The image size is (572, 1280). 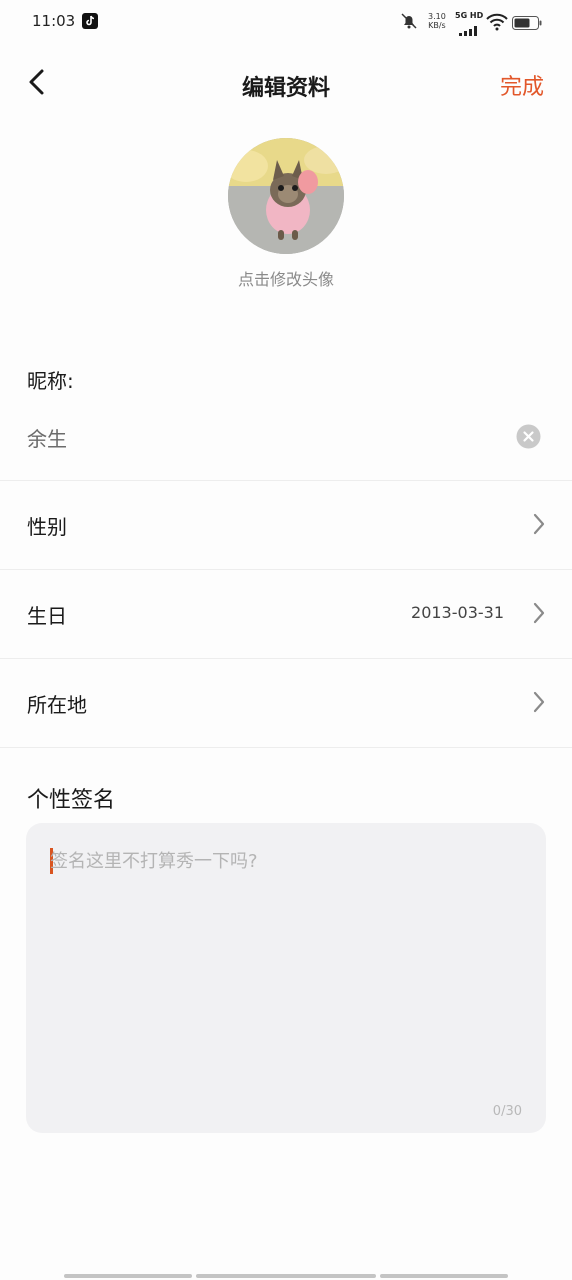 What do you see at coordinates (90, 21) in the screenshot?
I see `tiktok-icon` at bounding box center [90, 21].